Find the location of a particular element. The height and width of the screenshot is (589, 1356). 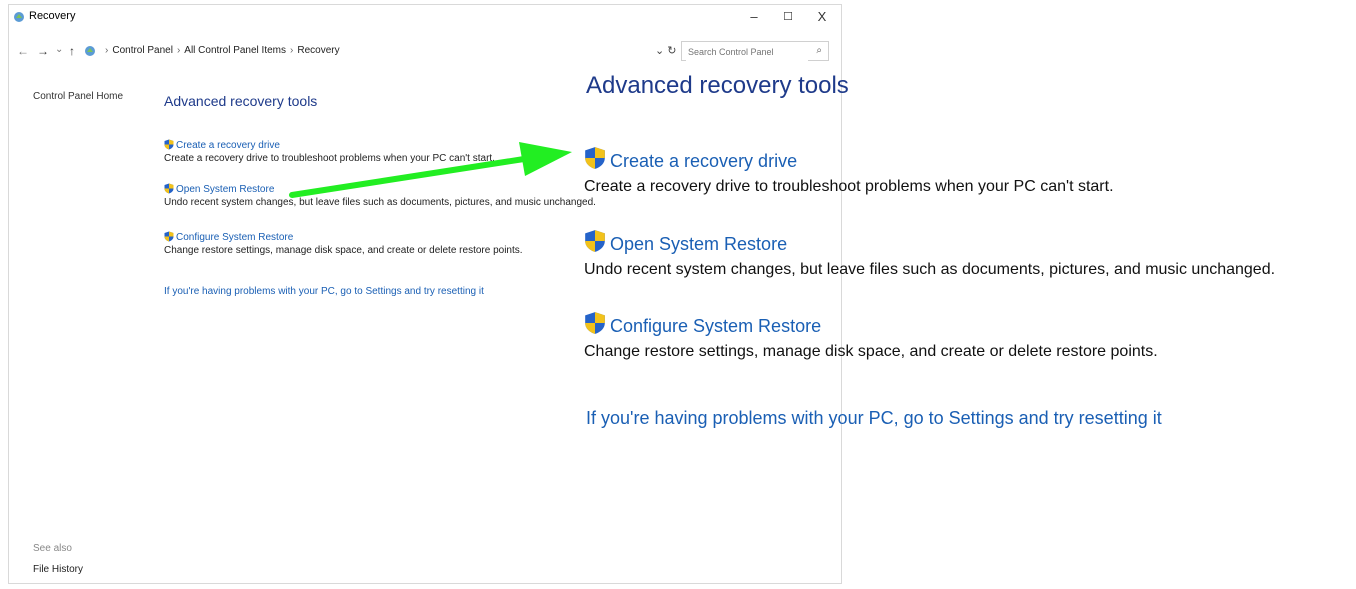

see-also-label: See also is located at coordinates (52, 548).